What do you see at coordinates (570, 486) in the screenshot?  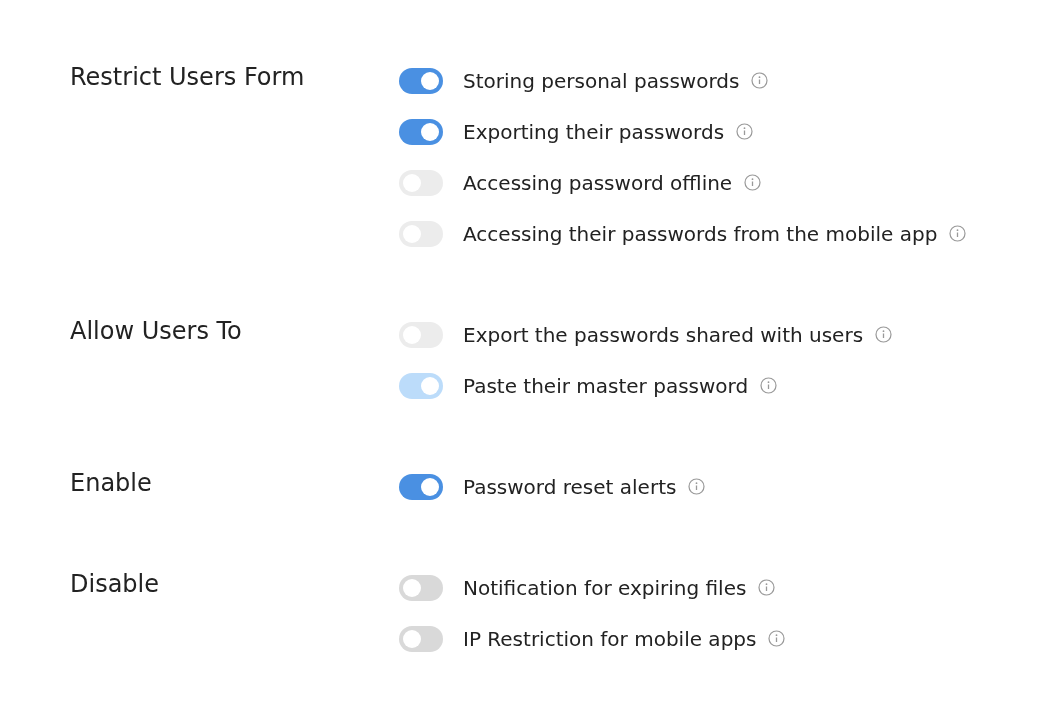 I see `option-label: Password reset alerts` at bounding box center [570, 486].